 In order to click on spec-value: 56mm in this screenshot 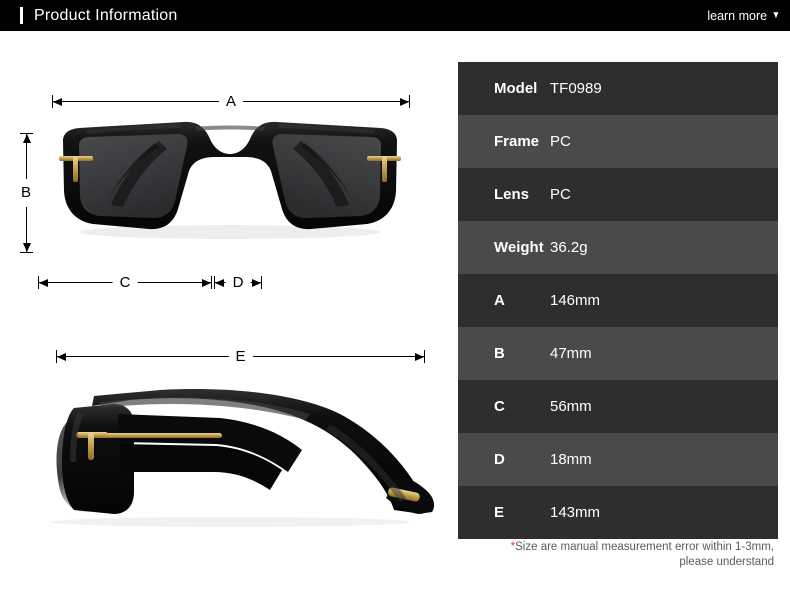, I will do `click(571, 406)`.